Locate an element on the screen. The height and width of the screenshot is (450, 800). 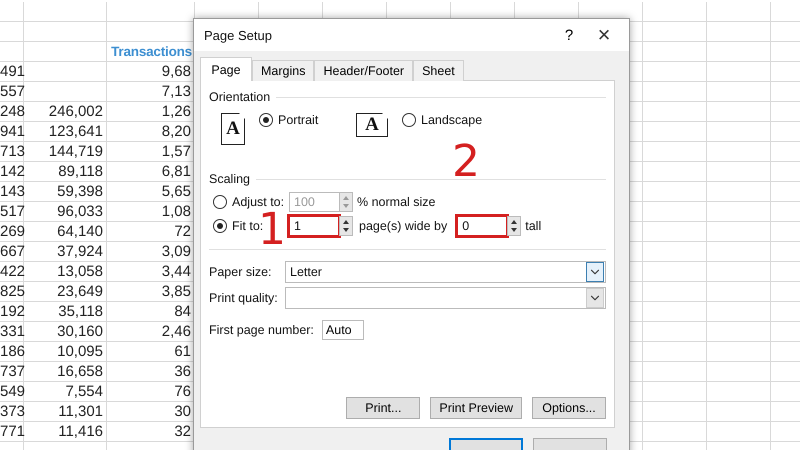
table-cell: 64,140 is located at coordinates (65, 231).